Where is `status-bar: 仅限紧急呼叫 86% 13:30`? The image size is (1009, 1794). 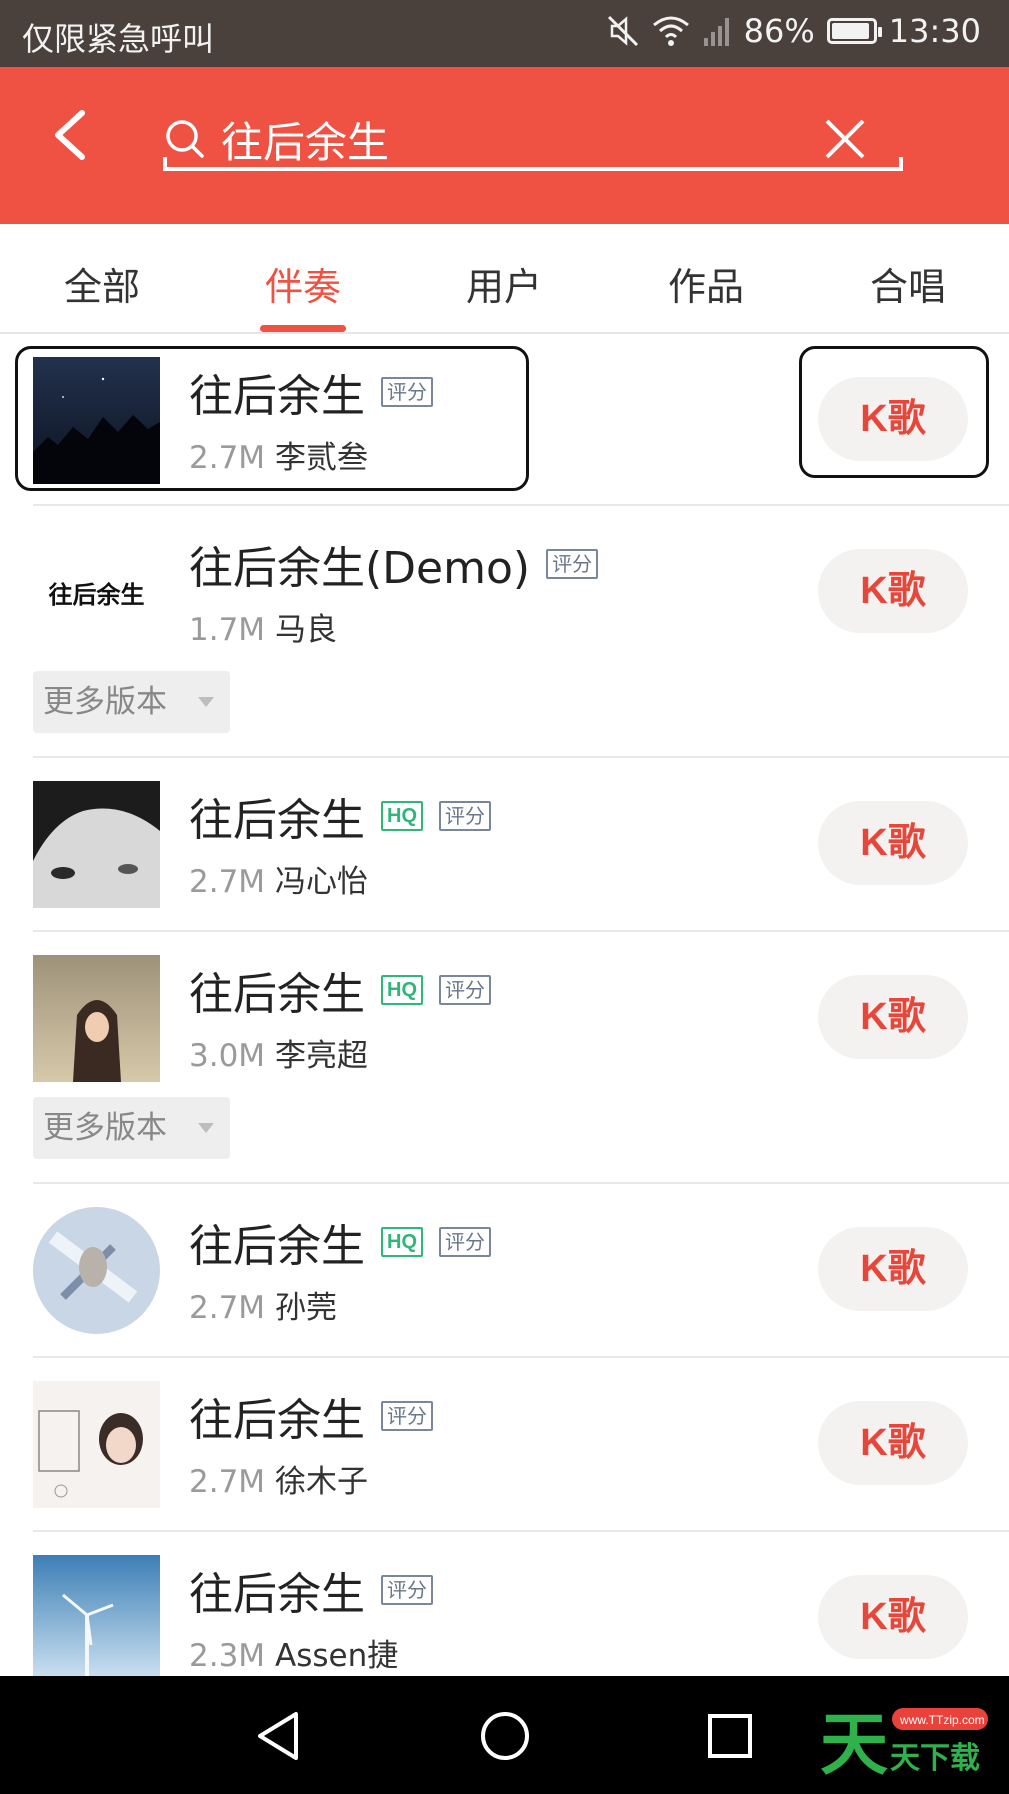 status-bar: 仅限紧急呼叫 86% 13:30 is located at coordinates (504, 33).